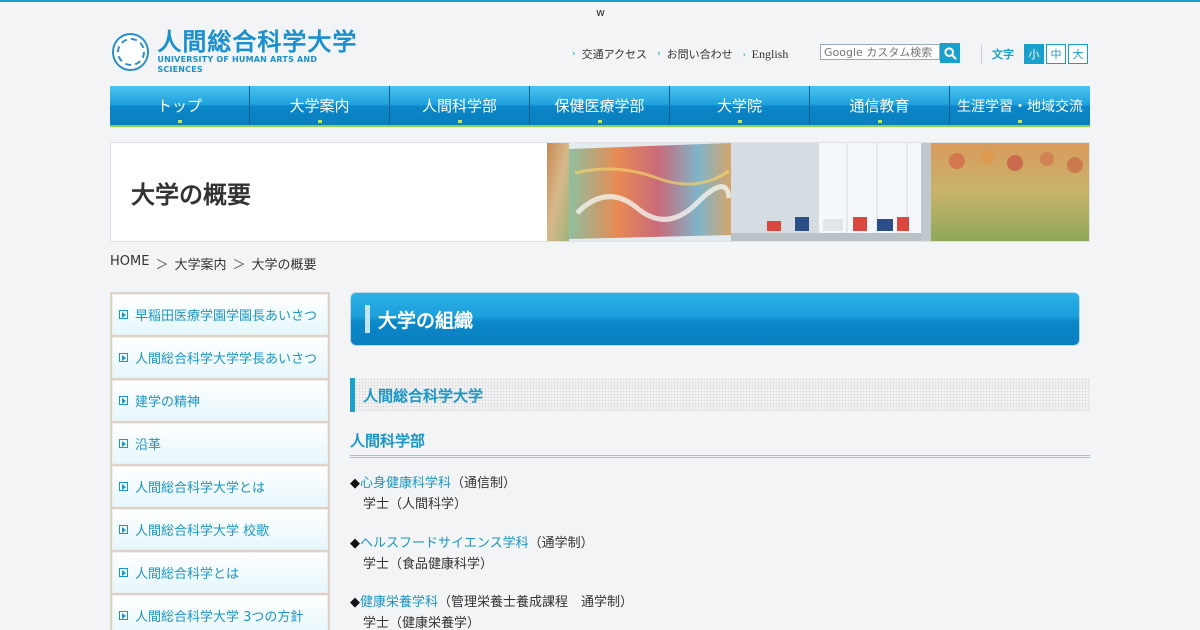 The image size is (1200, 630). Describe the element at coordinates (428, 564) in the screenshot. I see `program-degree: 学士（食品健康科学）` at that location.